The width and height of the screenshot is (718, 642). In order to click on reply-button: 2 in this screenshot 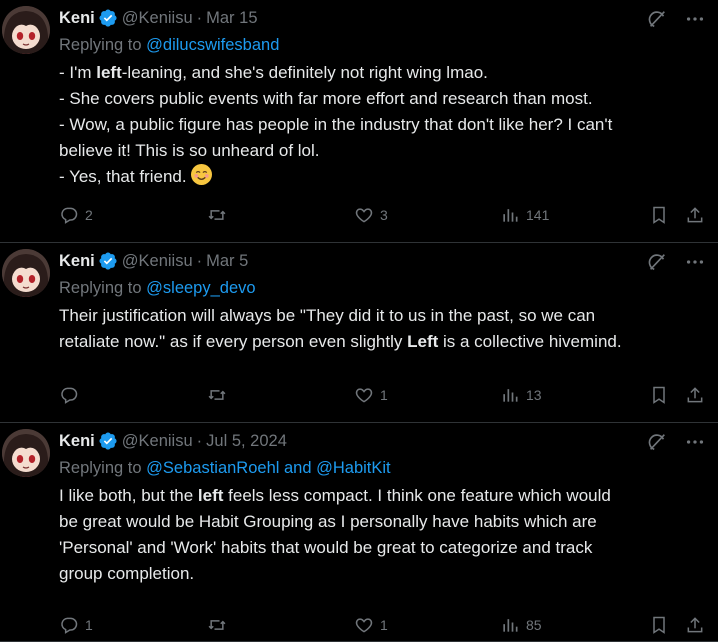, I will do `click(76, 215)`.